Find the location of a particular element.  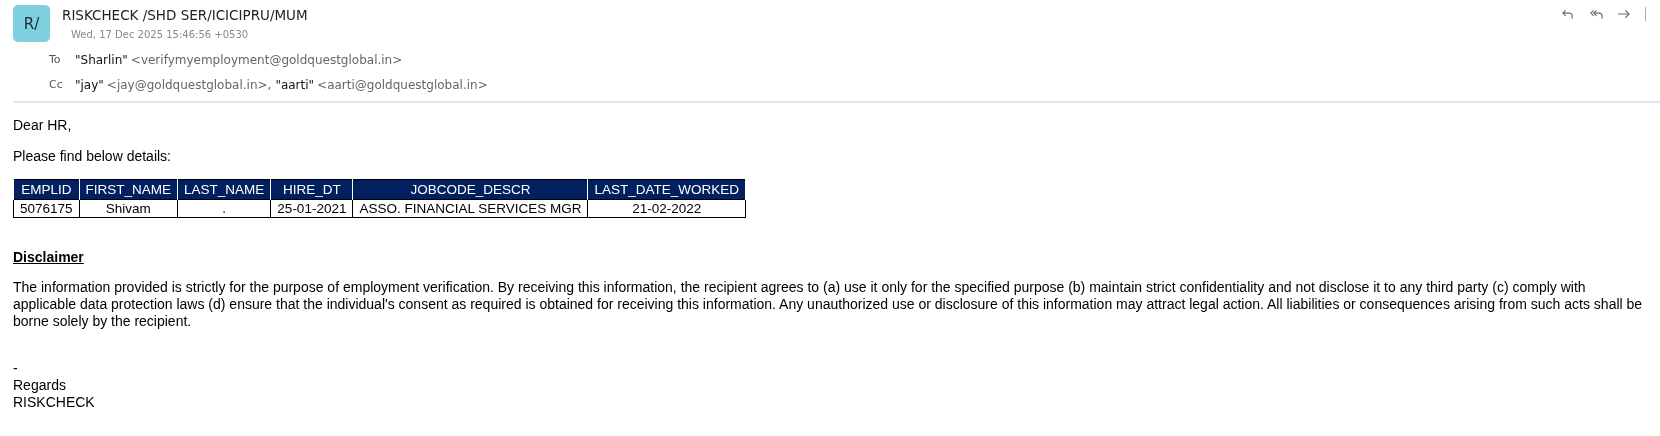

table-cell: 25-01-2021 is located at coordinates (311, 208).